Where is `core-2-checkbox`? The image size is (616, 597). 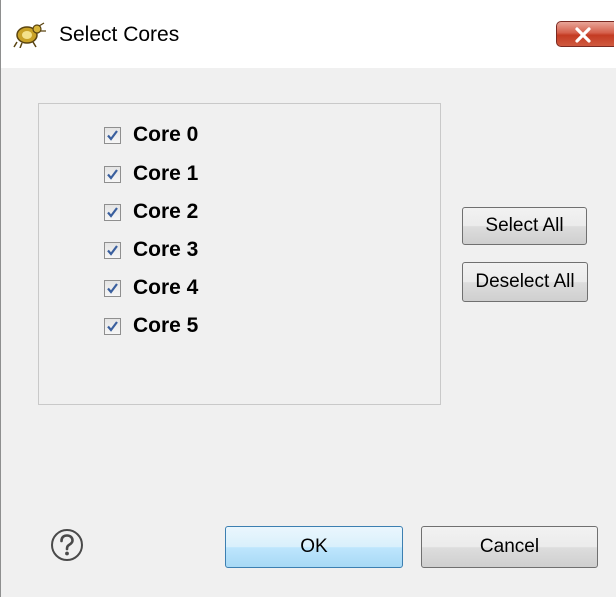
core-2-checkbox is located at coordinates (112, 212).